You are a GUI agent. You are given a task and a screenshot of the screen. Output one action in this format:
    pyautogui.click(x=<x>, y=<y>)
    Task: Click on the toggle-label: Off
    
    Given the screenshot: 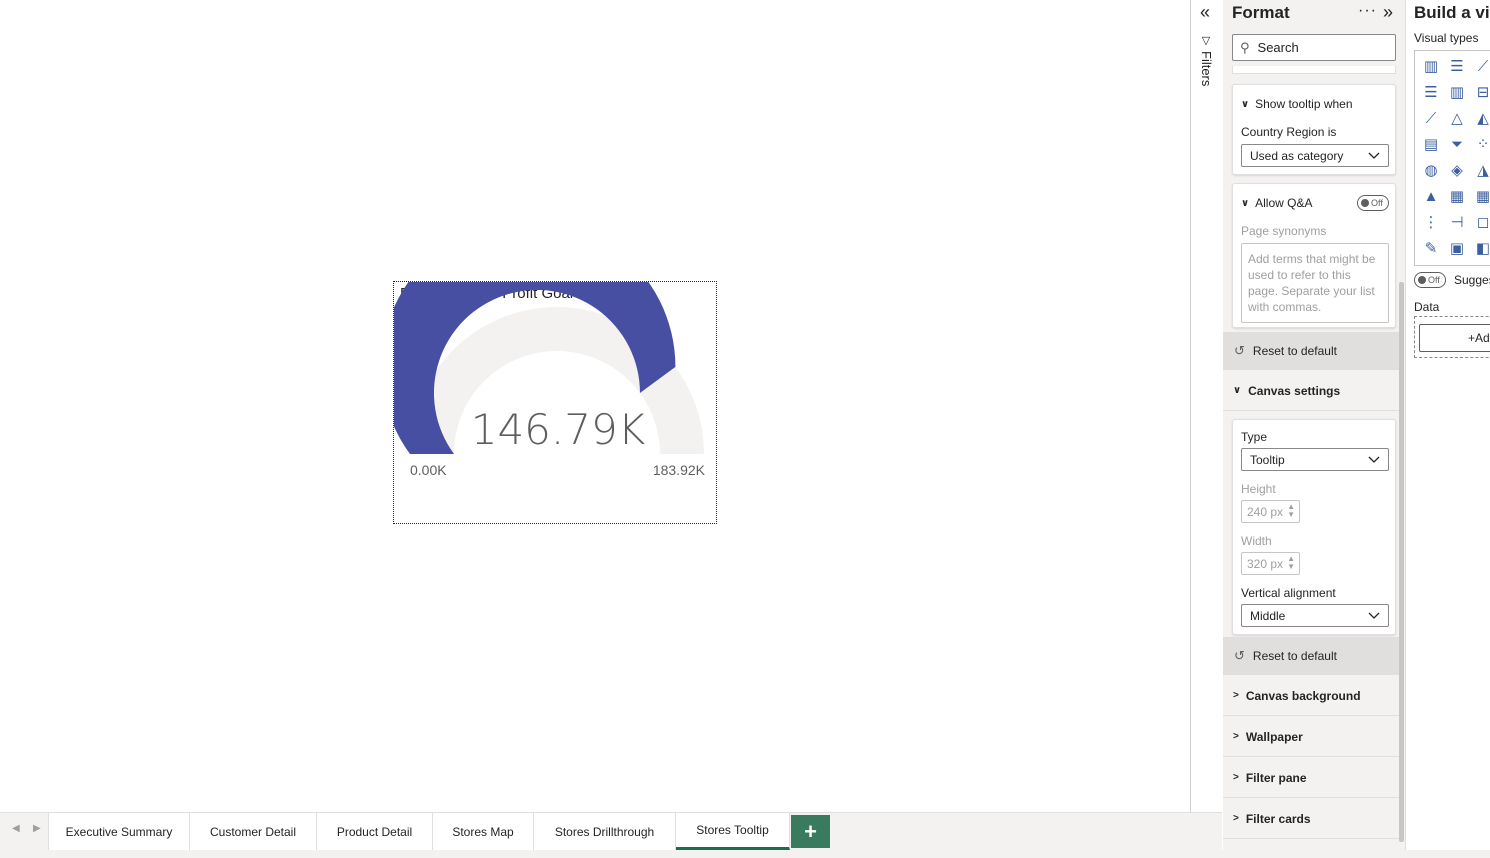 What is the action you would take?
    pyautogui.click(x=1377, y=203)
    